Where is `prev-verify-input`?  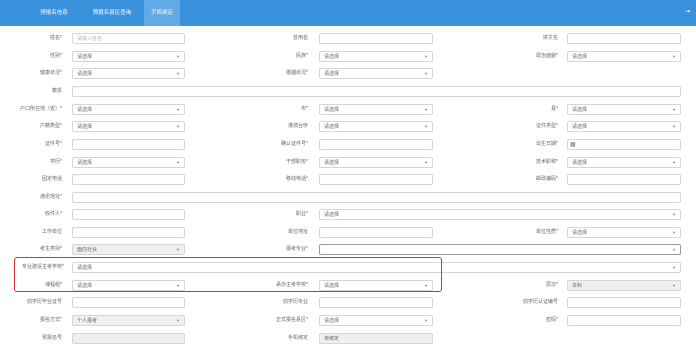
prev-verify-input is located at coordinates (624, 302).